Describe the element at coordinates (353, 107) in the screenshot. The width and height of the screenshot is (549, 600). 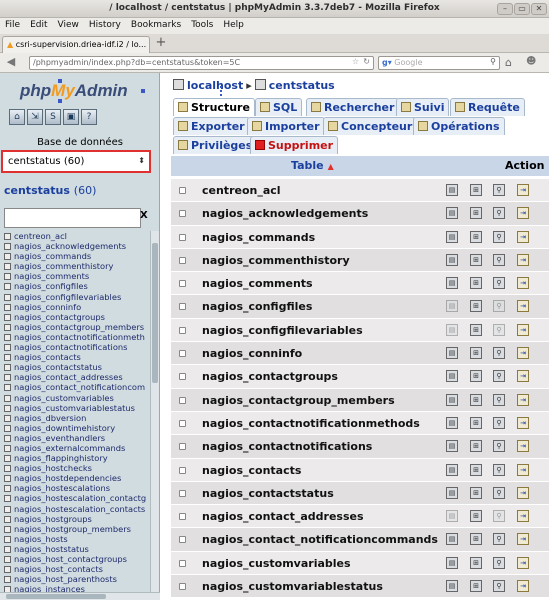
I see `tab-rechercher: Rechercher` at that location.